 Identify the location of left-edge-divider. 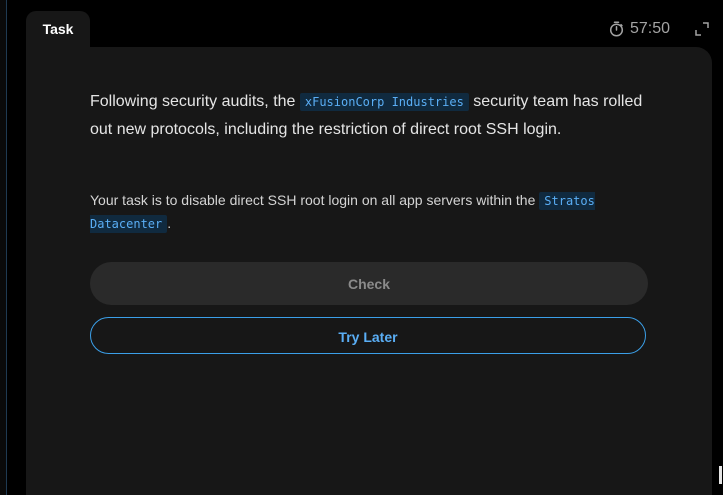
(3, 247).